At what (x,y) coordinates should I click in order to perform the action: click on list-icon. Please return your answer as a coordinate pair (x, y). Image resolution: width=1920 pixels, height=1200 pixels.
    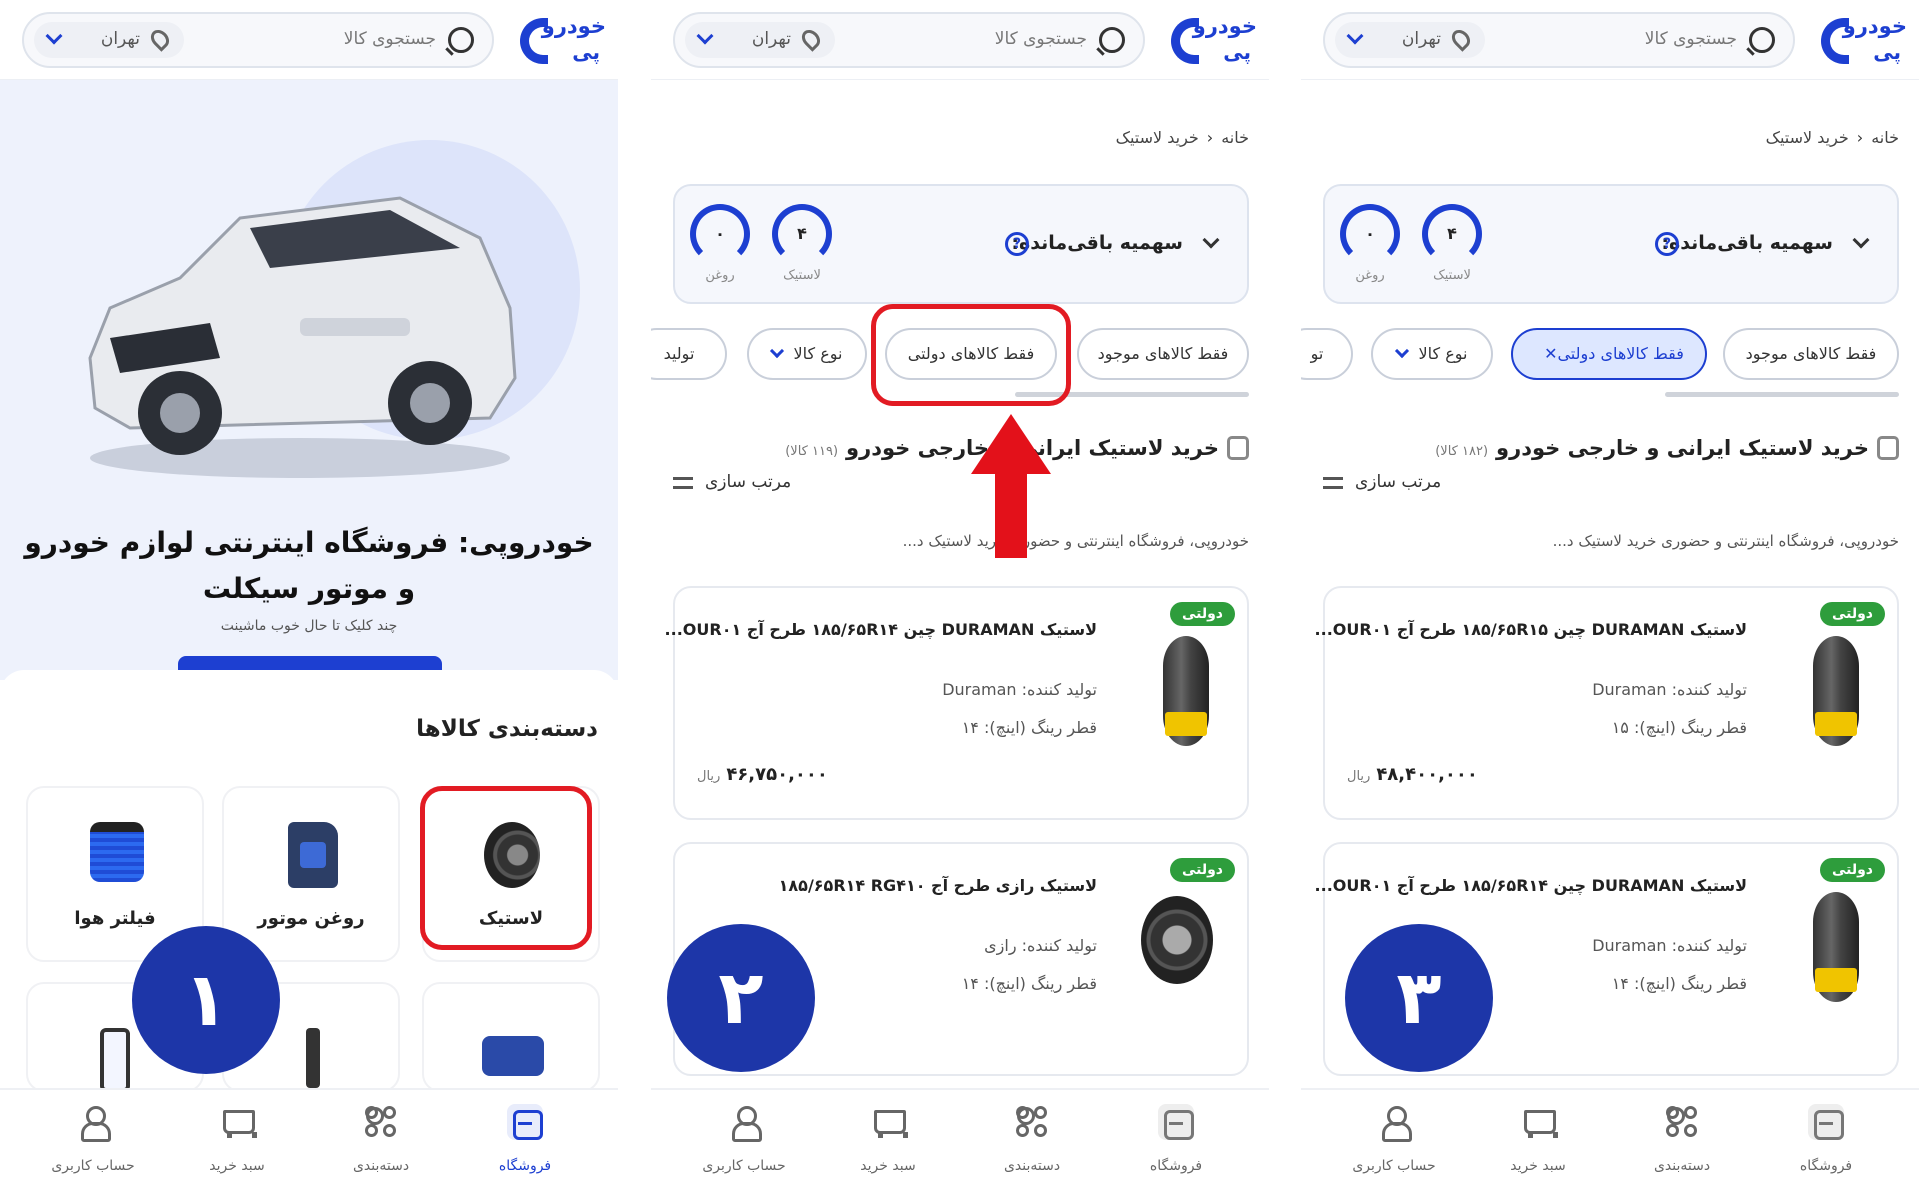
    Looking at the image, I should click on (1238, 448).